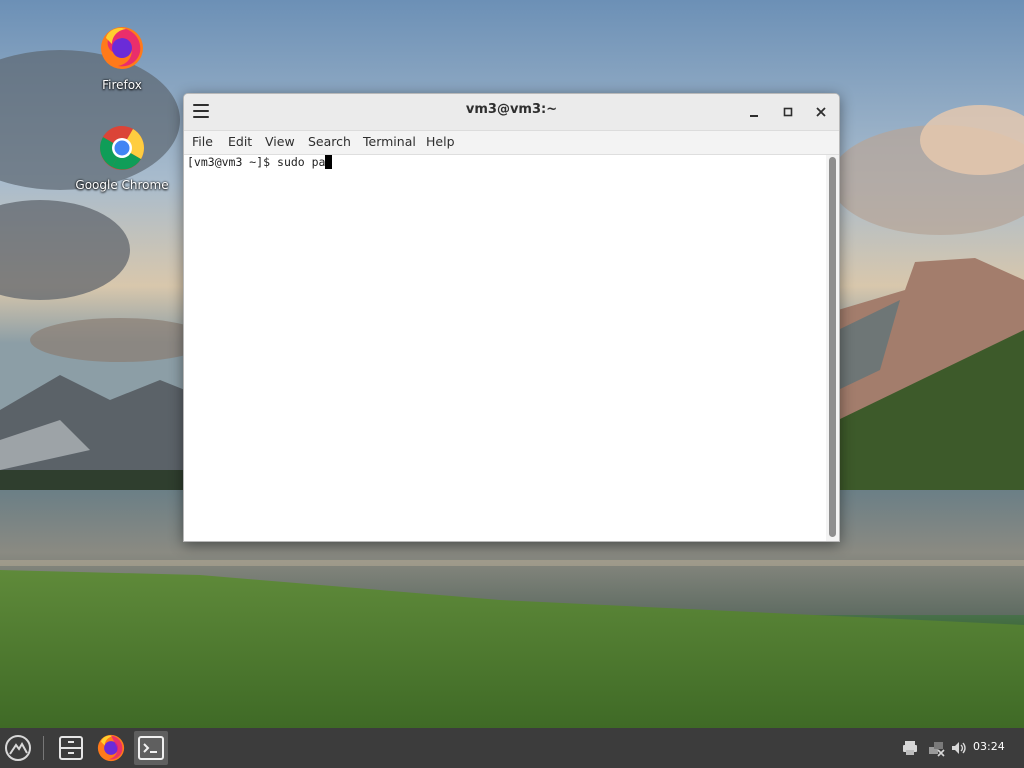 Image resolution: width=1024 pixels, height=768 pixels. What do you see at coordinates (754, 116) in the screenshot?
I see `minimize-icon` at bounding box center [754, 116].